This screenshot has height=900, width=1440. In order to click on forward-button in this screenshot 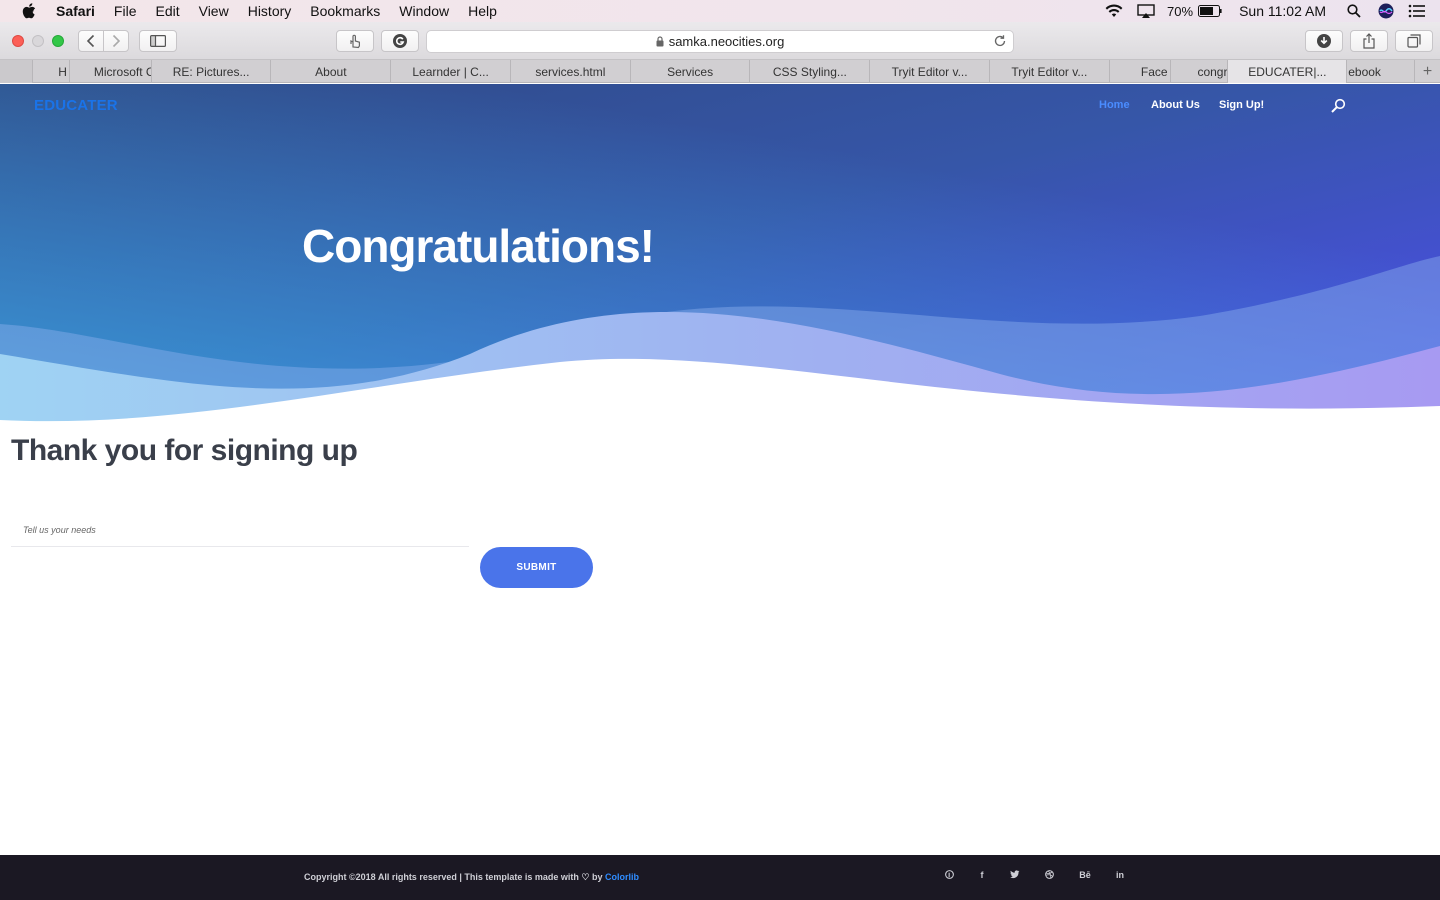, I will do `click(116, 41)`.